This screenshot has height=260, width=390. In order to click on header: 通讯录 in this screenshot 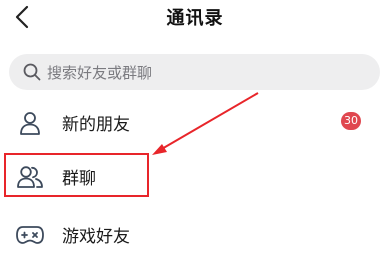, I will do `click(195, 18)`.